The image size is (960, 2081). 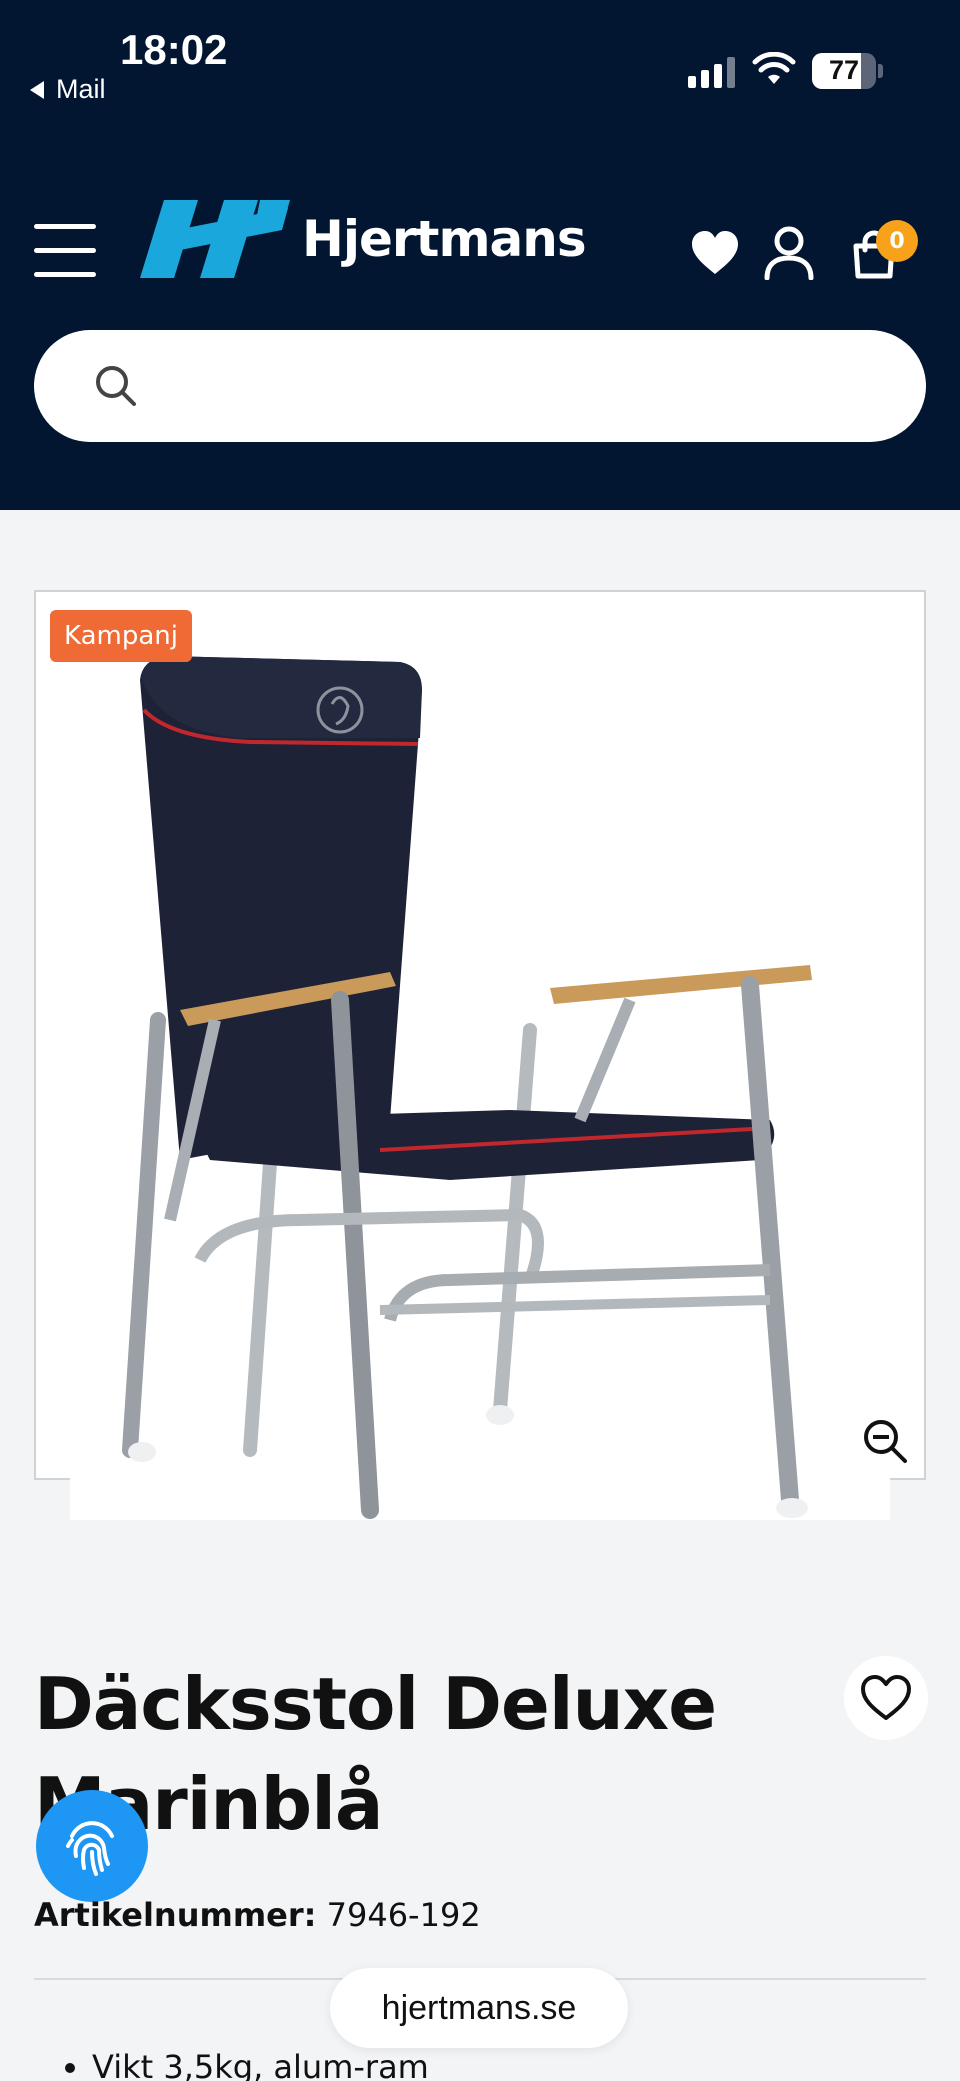 I want to click on status-time: 18:02, so click(x=174, y=49).